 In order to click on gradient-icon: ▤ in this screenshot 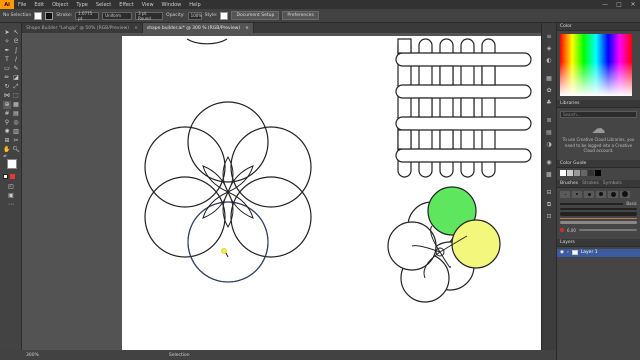, I will do `click(549, 133)`.